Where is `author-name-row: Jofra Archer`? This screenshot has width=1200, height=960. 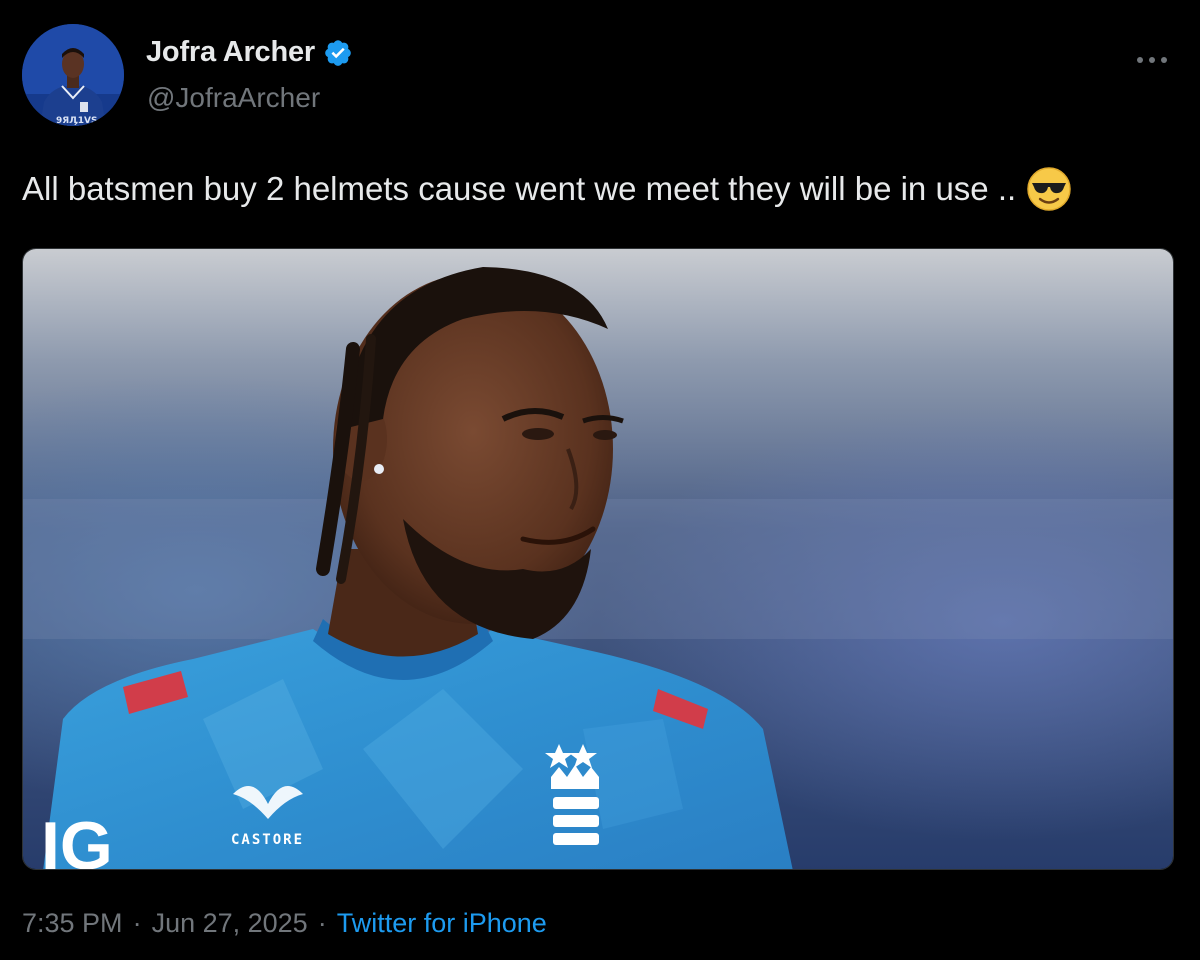 author-name-row: Jofra Archer is located at coordinates (249, 52).